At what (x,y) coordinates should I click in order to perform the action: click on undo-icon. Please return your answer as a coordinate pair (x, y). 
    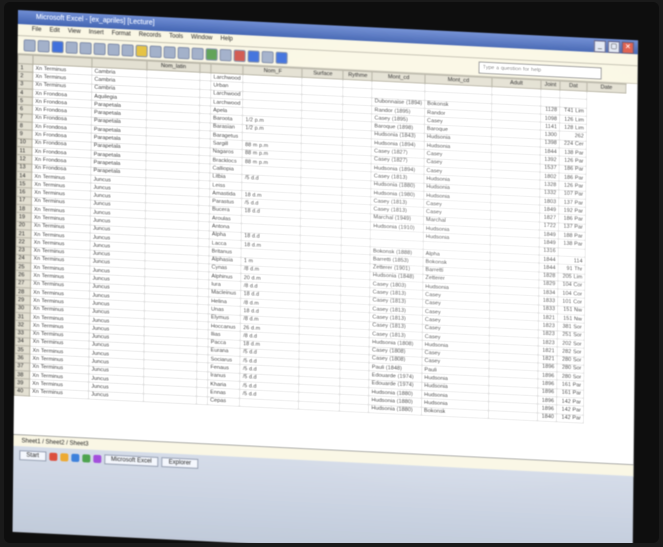
    Looking at the image, I should click on (155, 51).